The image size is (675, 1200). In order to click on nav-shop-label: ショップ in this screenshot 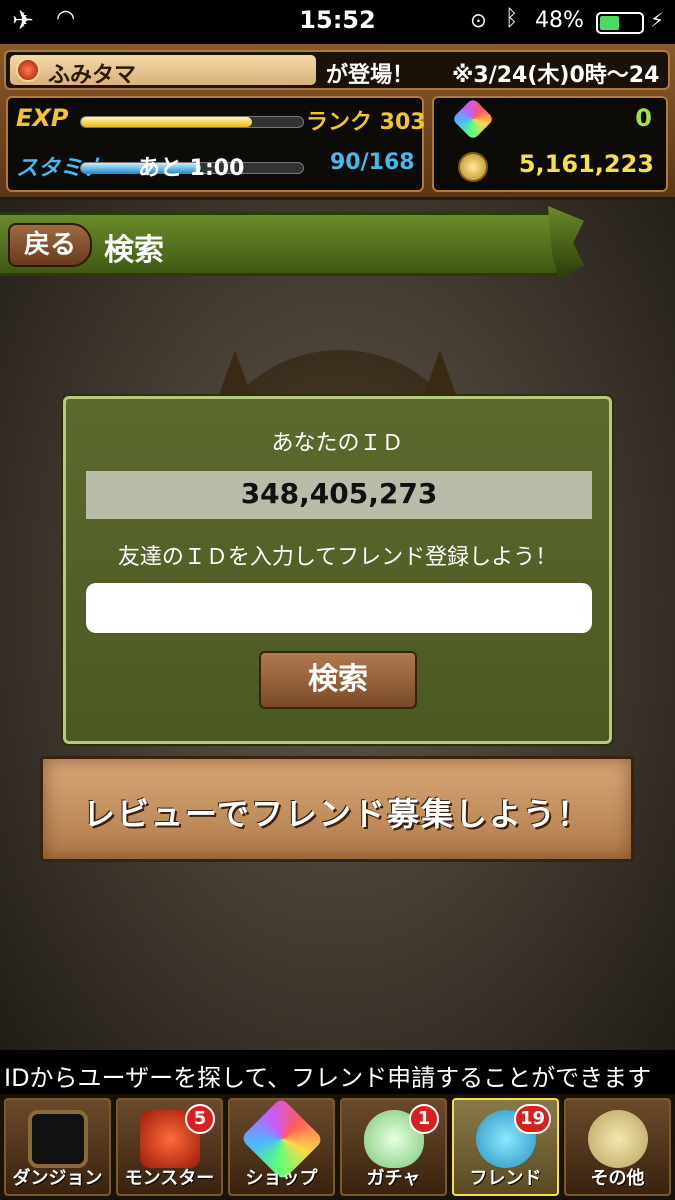, I will do `click(281, 1178)`.